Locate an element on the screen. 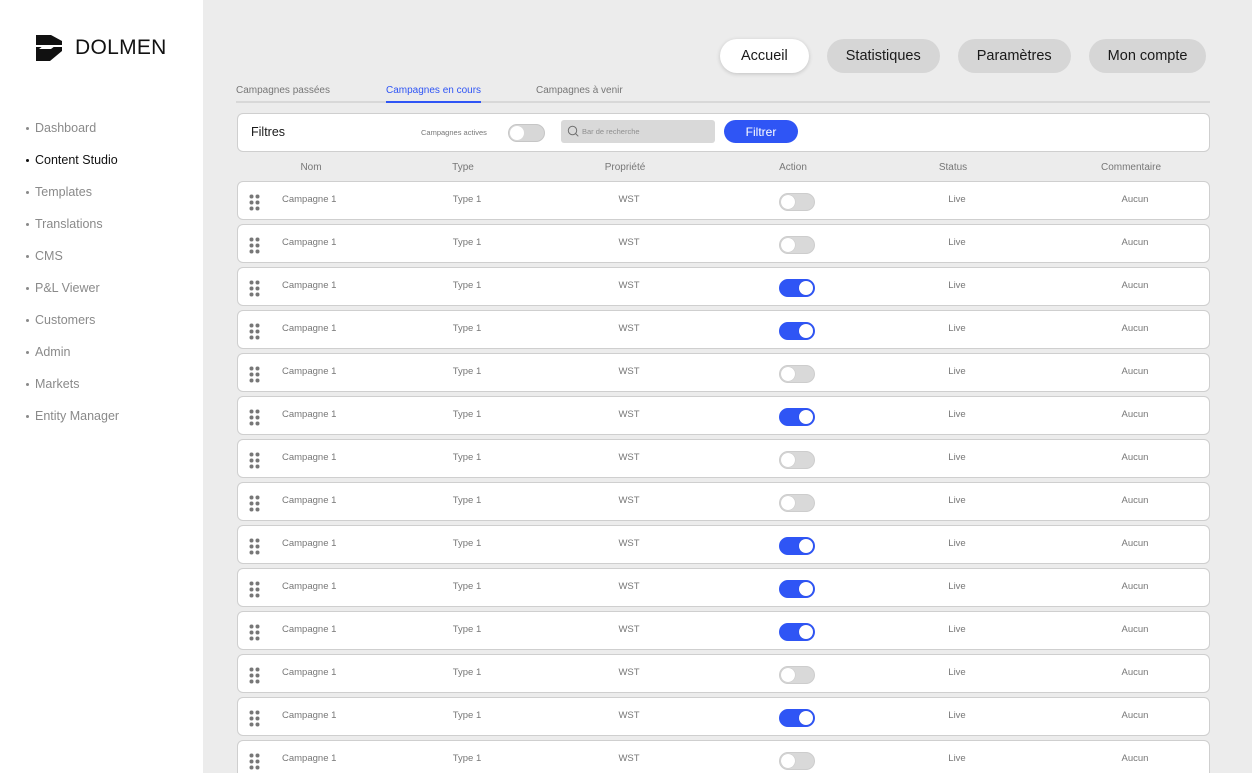 The height and width of the screenshot is (773, 1252). brand-logo: DOLMEN is located at coordinates (101, 48).